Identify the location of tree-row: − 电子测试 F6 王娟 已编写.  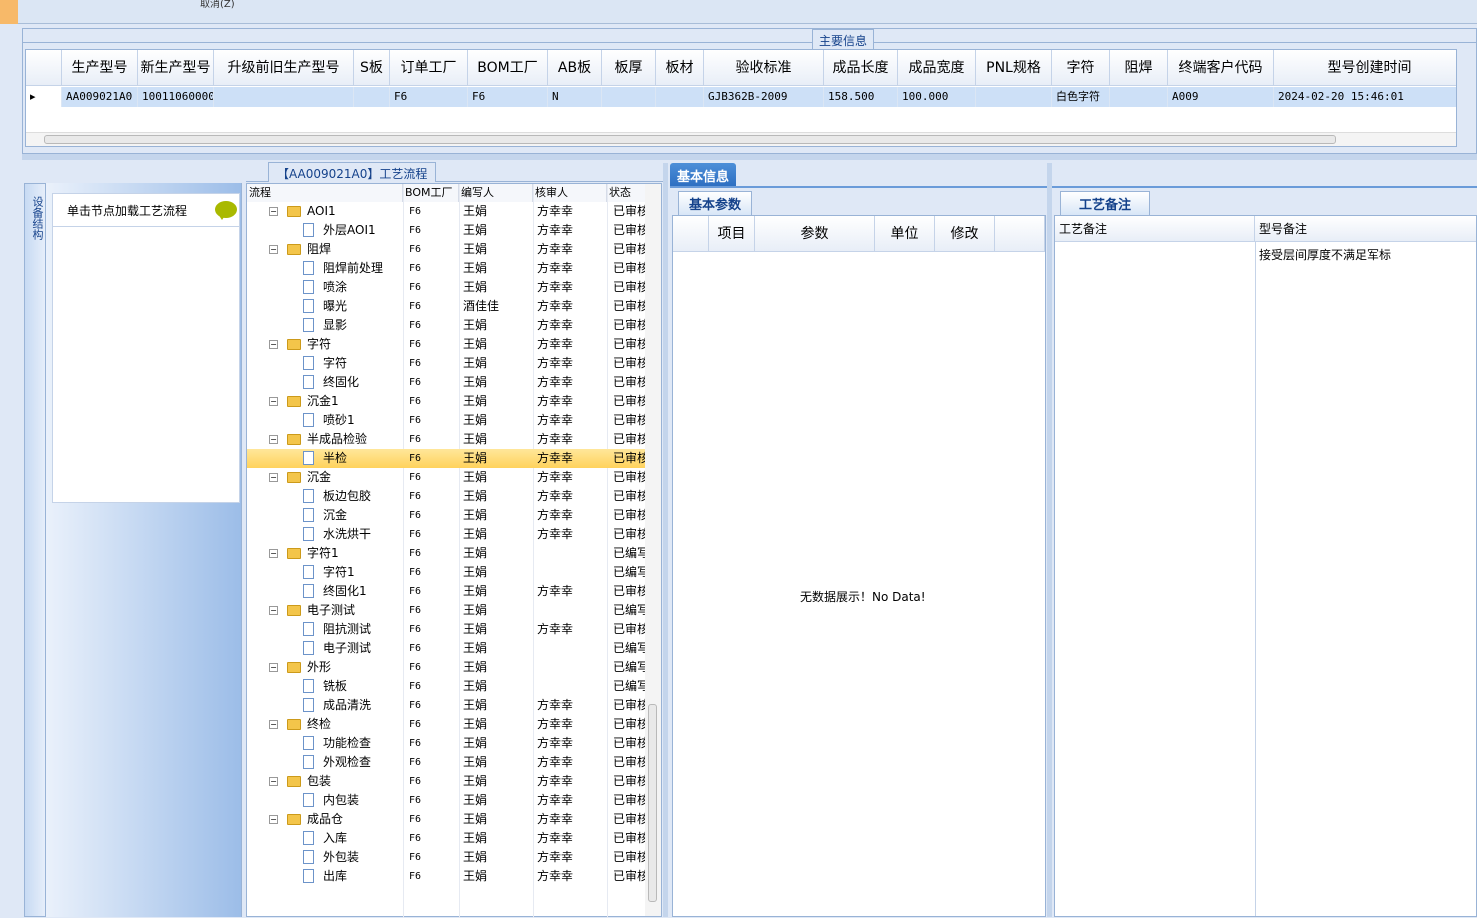
(448, 610).